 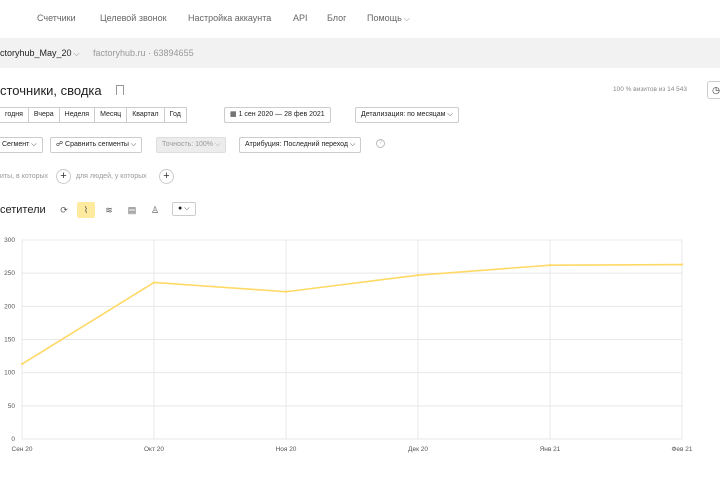 I want to click on date-range-button: ▦ 1 сен 2020 — 28 фев 2021, so click(x=277, y=115).